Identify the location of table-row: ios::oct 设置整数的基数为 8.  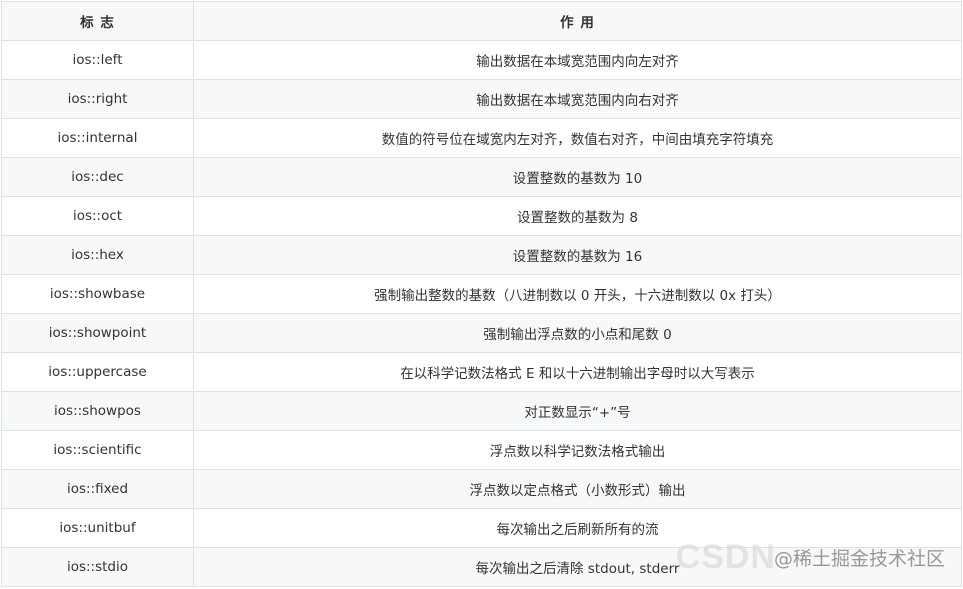
(481, 216).